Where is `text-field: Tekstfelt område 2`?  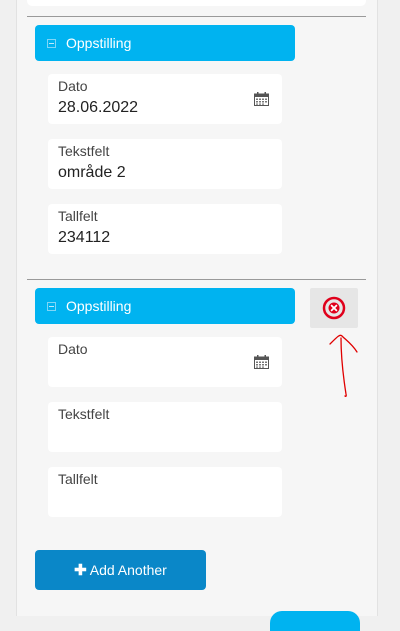 text-field: Tekstfelt område 2 is located at coordinates (165, 164).